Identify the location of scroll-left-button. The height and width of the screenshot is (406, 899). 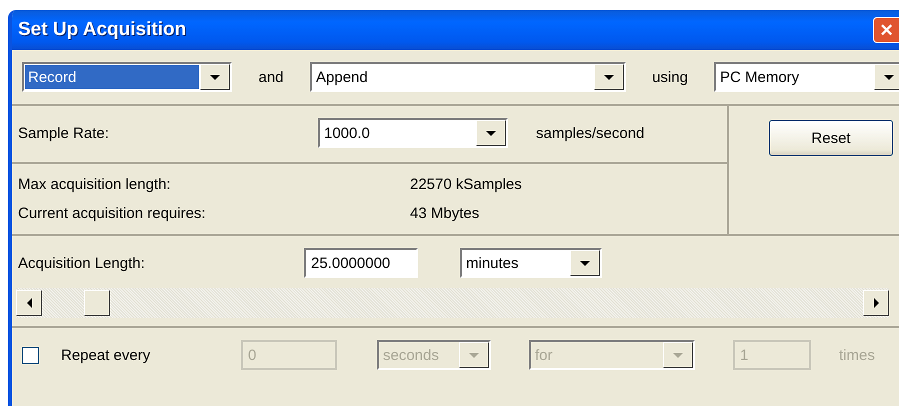
(29, 303).